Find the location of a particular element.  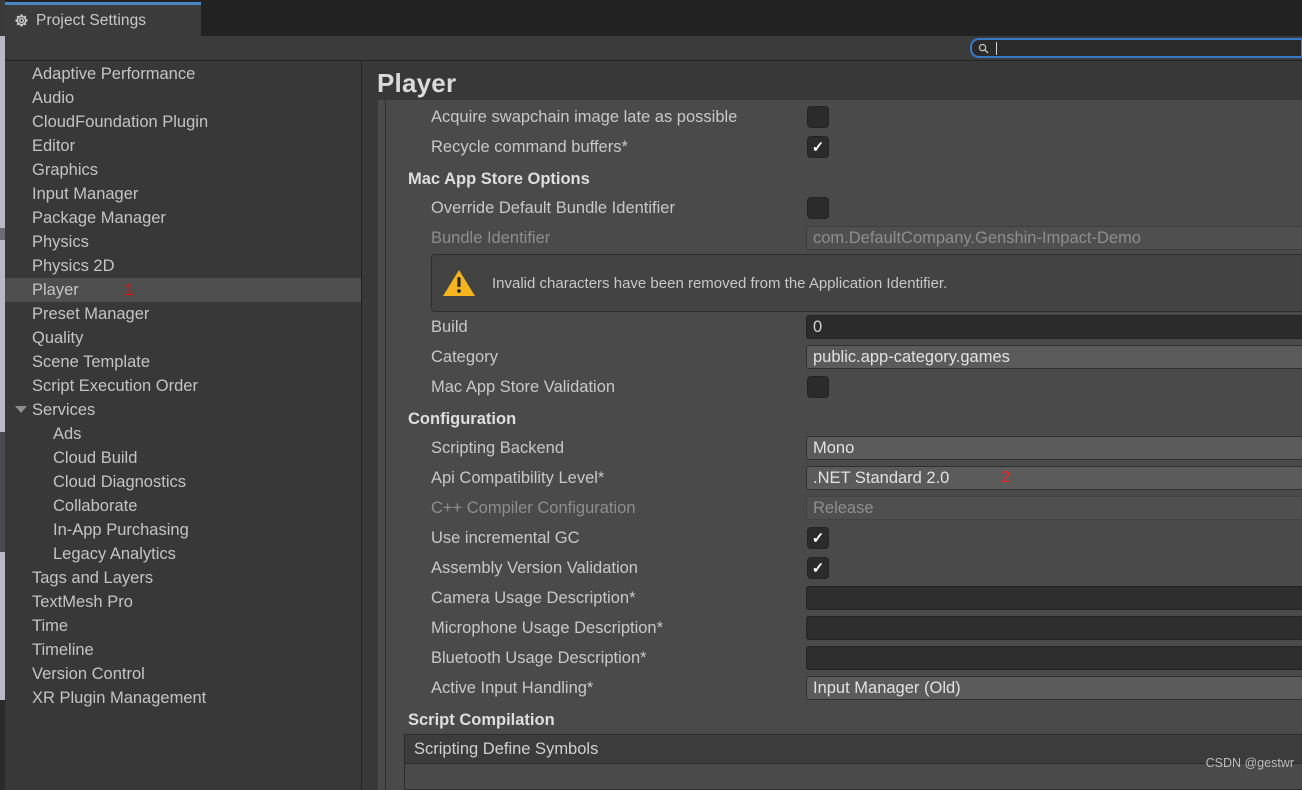

sidebar-item-collaborate: Collaborate is located at coordinates (183, 506).